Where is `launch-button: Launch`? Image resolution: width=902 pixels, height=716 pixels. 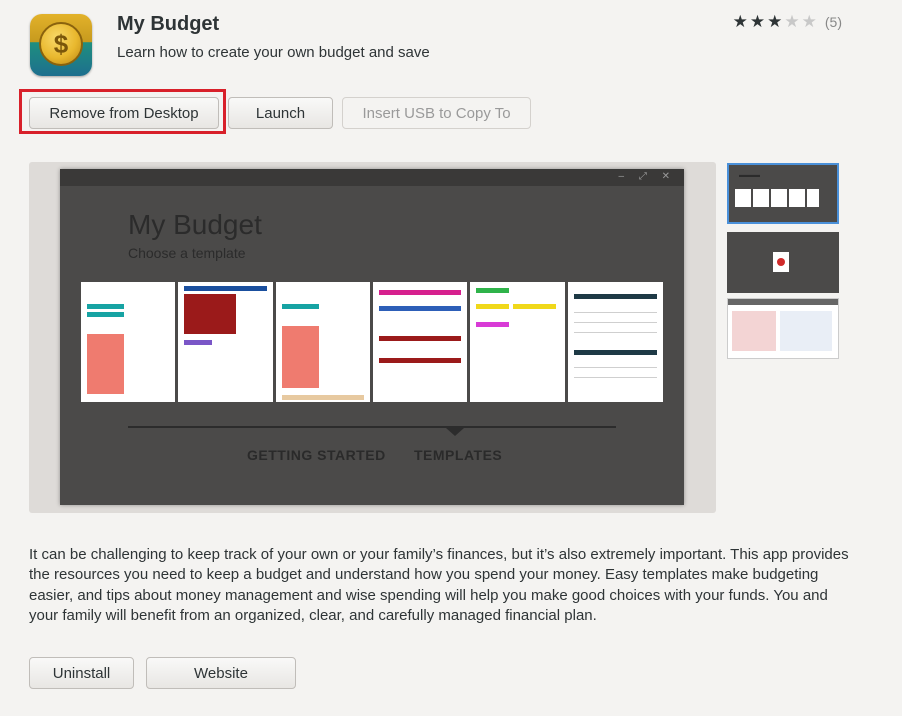 launch-button: Launch is located at coordinates (280, 113).